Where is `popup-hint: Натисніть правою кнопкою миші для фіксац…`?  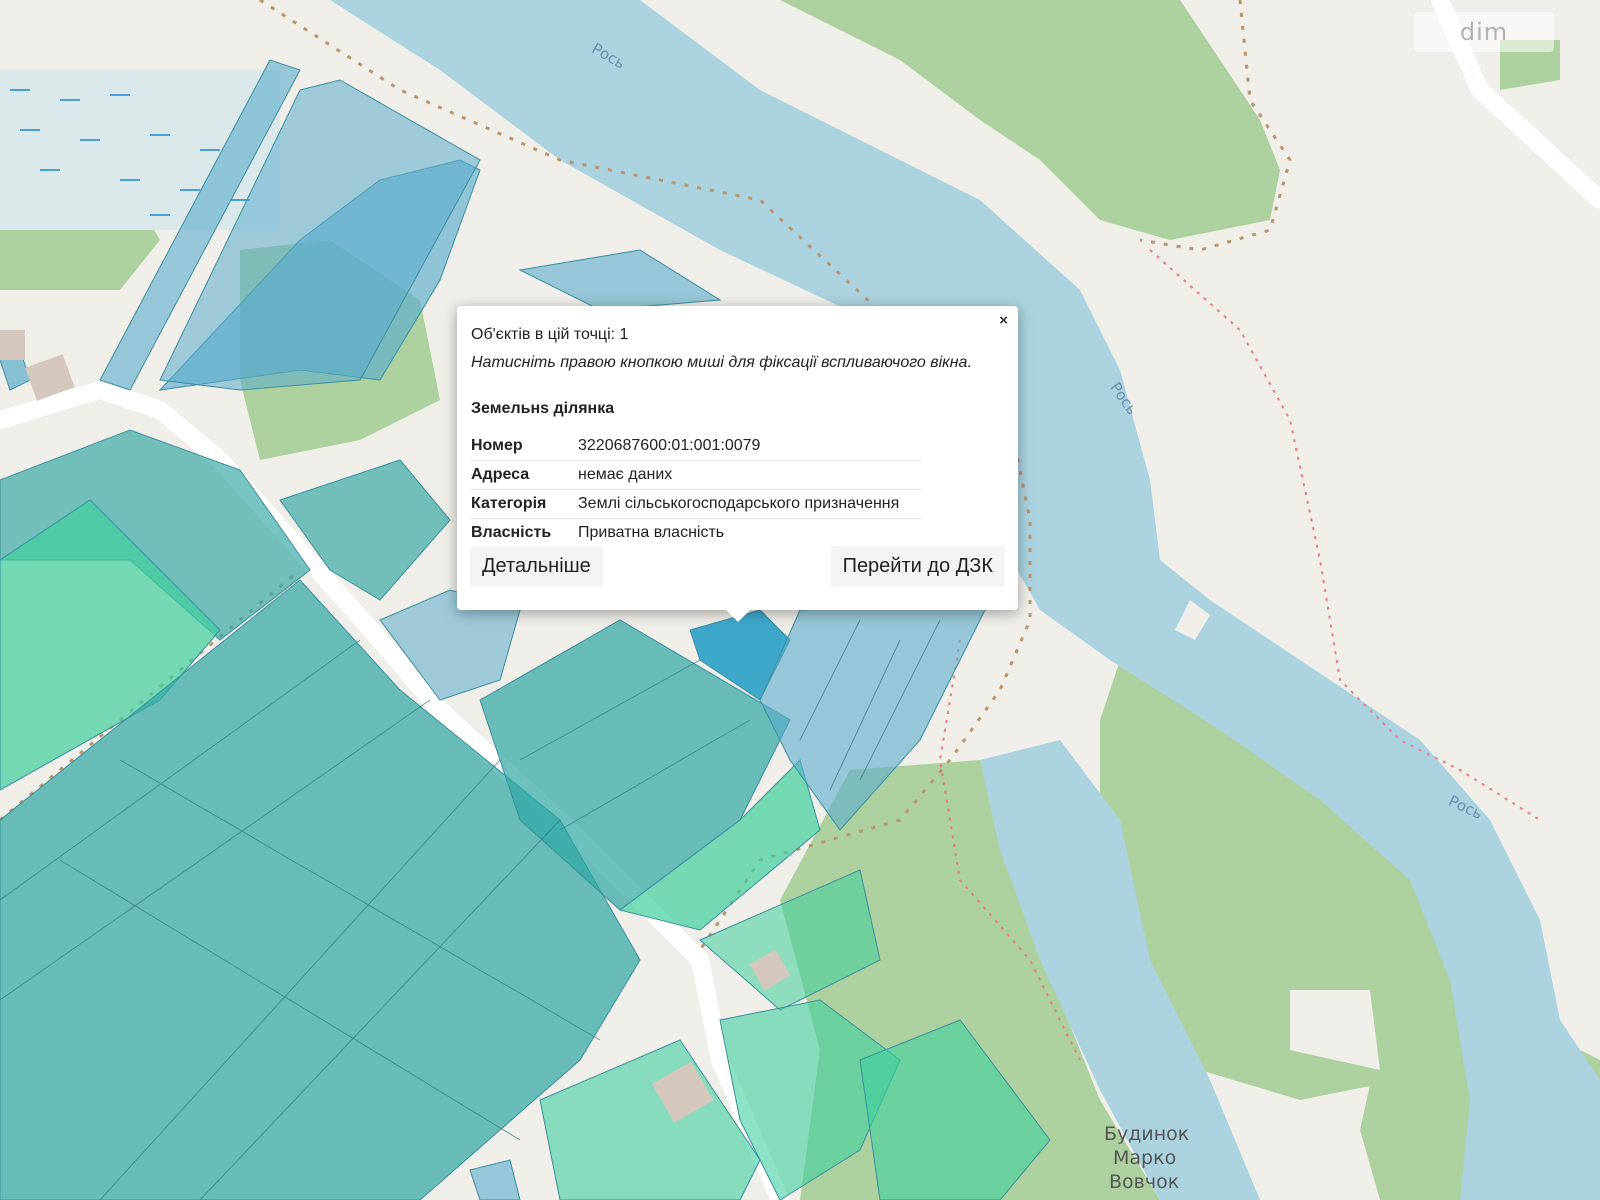 popup-hint: Натисніть правою кнопкою миші для фіксац… is located at coordinates (721, 362).